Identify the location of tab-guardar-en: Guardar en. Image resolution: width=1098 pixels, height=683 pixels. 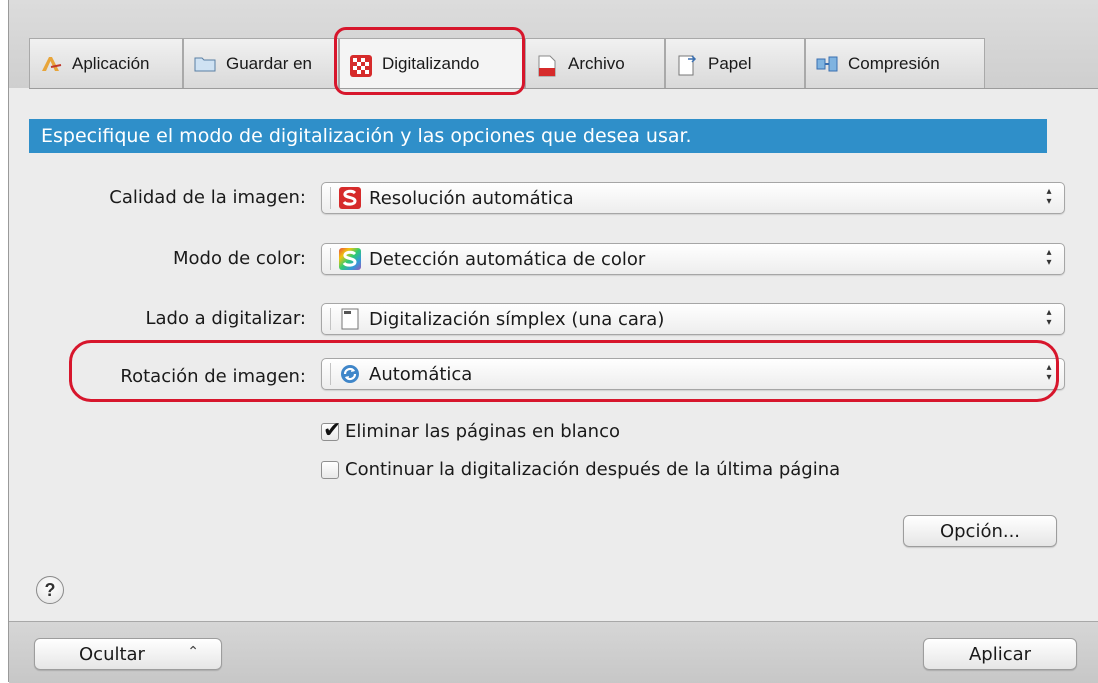
(261, 63).